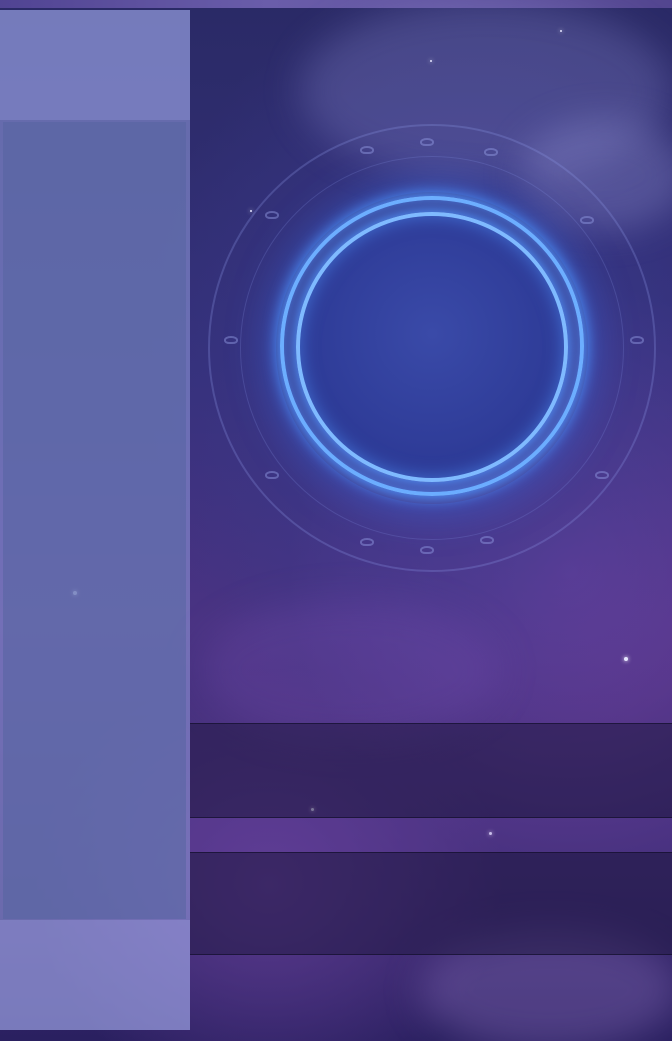 This screenshot has width=672, height=1041. What do you see at coordinates (95, 975) in the screenshot?
I see `left-panel-footer` at bounding box center [95, 975].